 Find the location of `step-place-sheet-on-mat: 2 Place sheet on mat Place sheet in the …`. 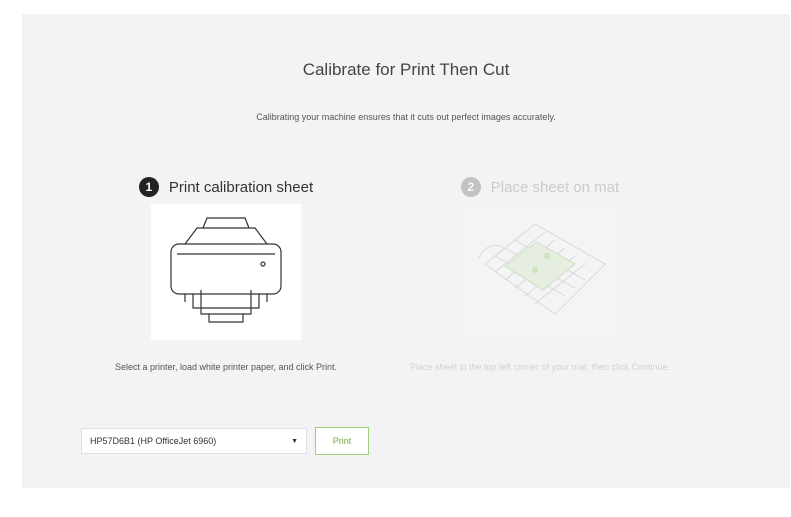

step-place-sheet-on-mat: 2 Place sheet on mat Place sheet in the … is located at coordinates (540, 275).